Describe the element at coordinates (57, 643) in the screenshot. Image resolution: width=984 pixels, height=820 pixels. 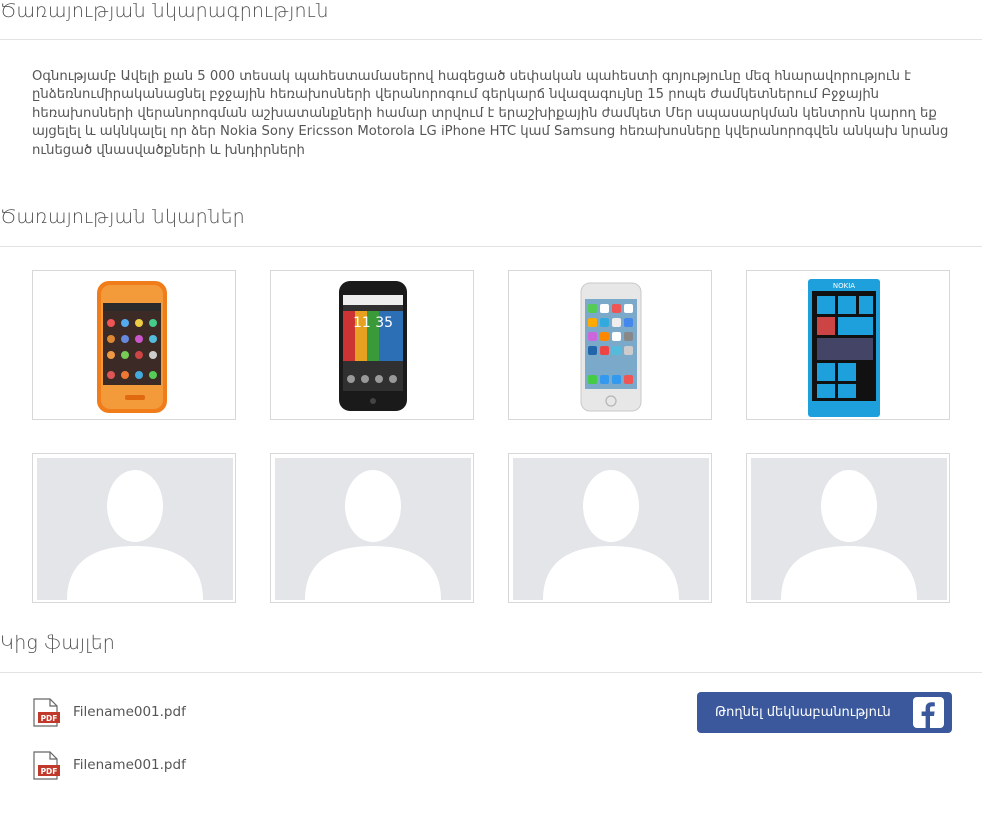
I see `files-heading: Կից ֆայլեր` at that location.